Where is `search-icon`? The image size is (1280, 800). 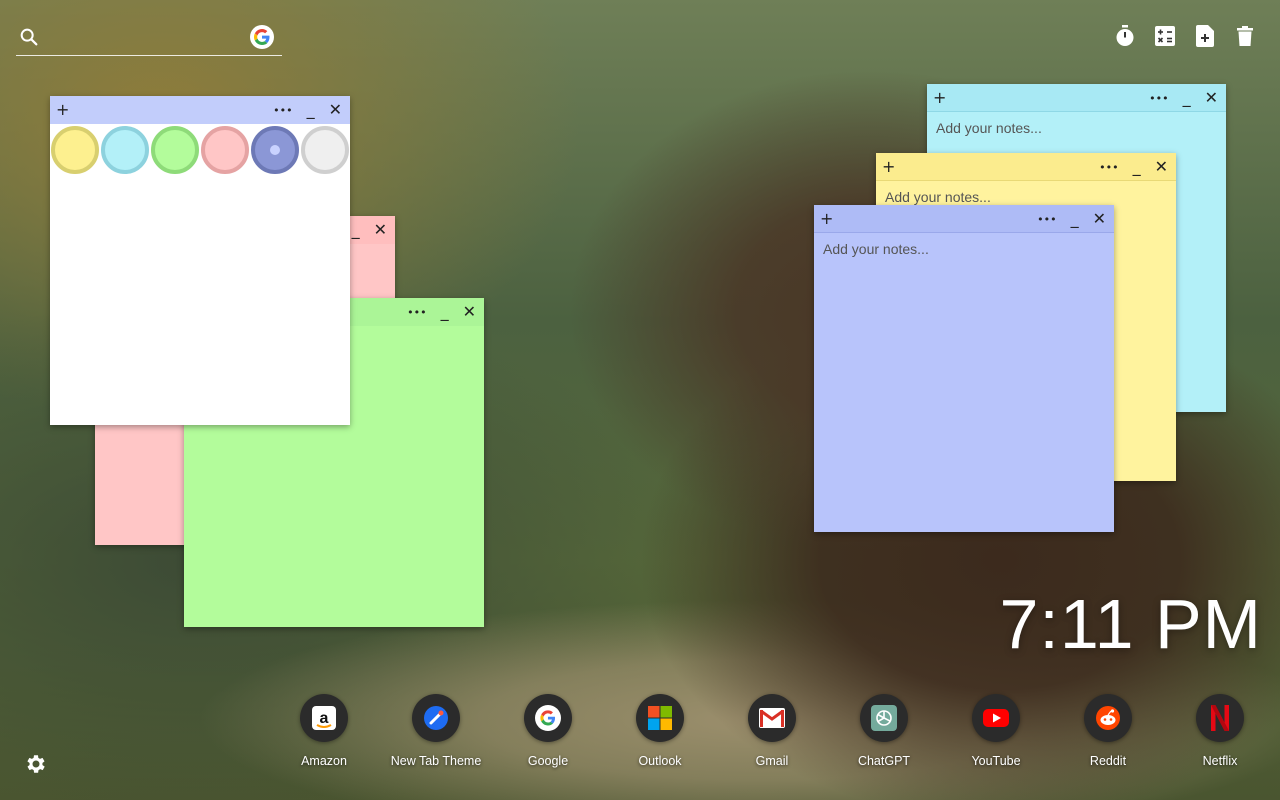
search-icon is located at coordinates (29, 37).